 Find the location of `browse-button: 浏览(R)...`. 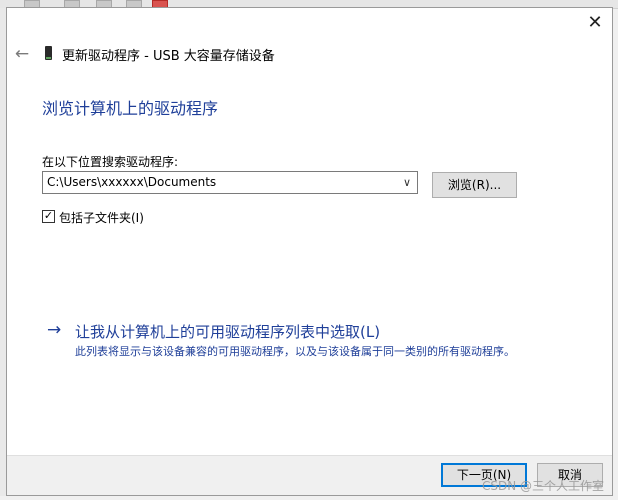

browse-button: 浏览(R)... is located at coordinates (474, 185).